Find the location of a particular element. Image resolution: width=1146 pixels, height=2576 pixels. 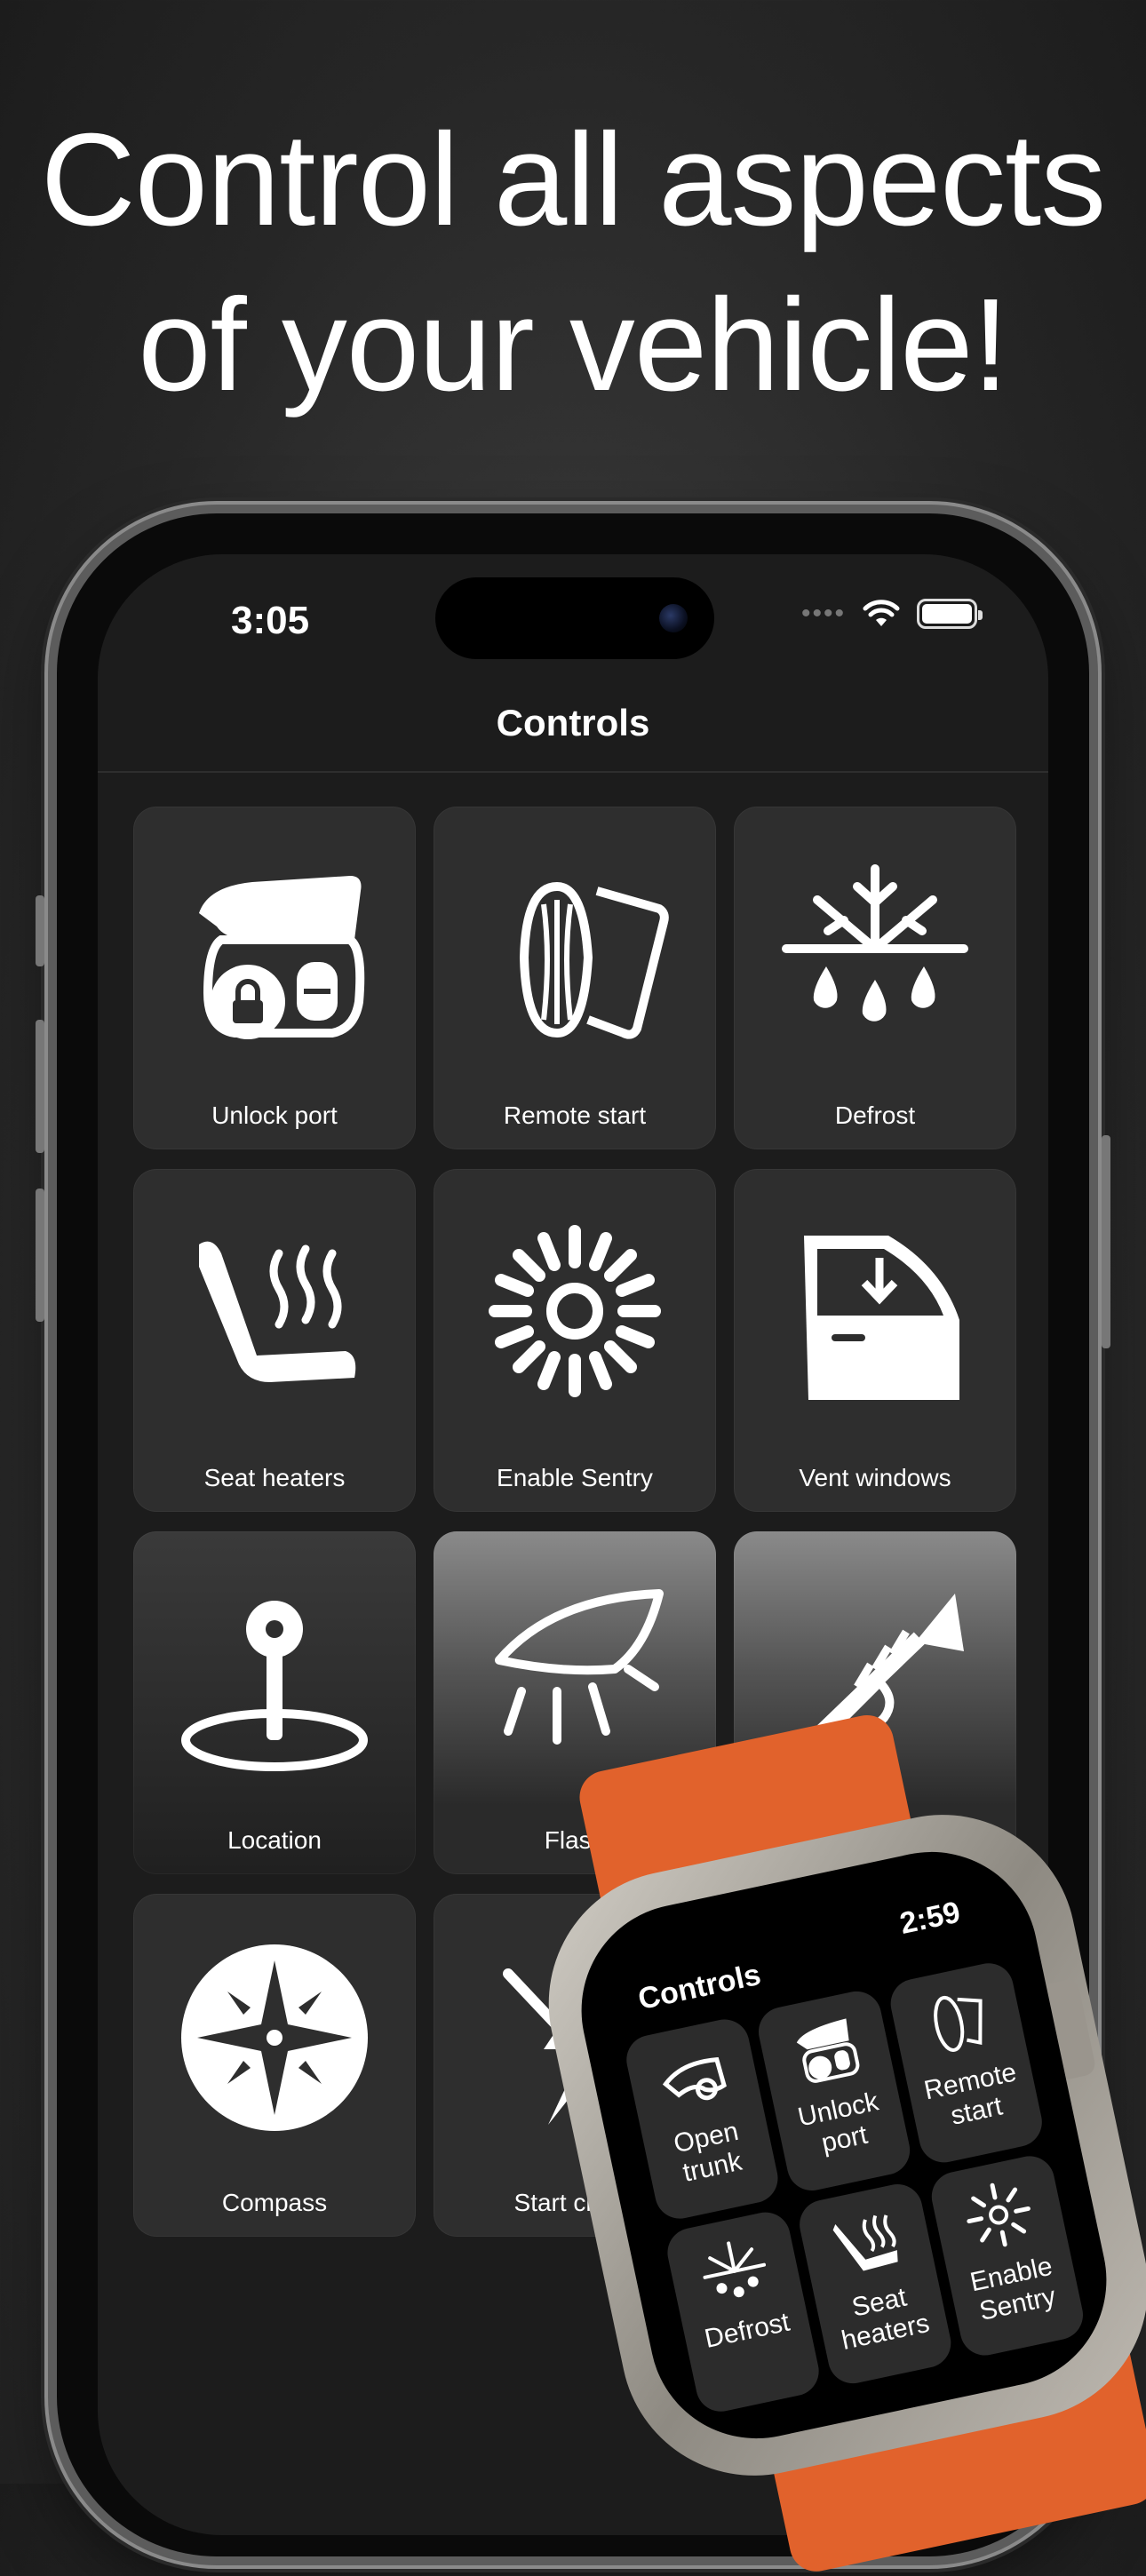

watch-tile-open-trunk: Open trunk is located at coordinates (702, 2119).